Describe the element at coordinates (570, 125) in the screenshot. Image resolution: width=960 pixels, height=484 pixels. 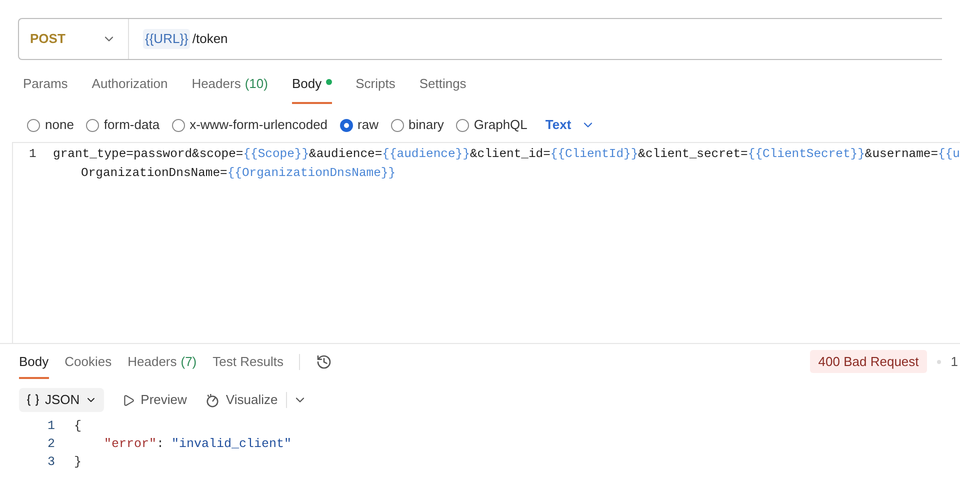
I see `format-dropdown: Text` at that location.